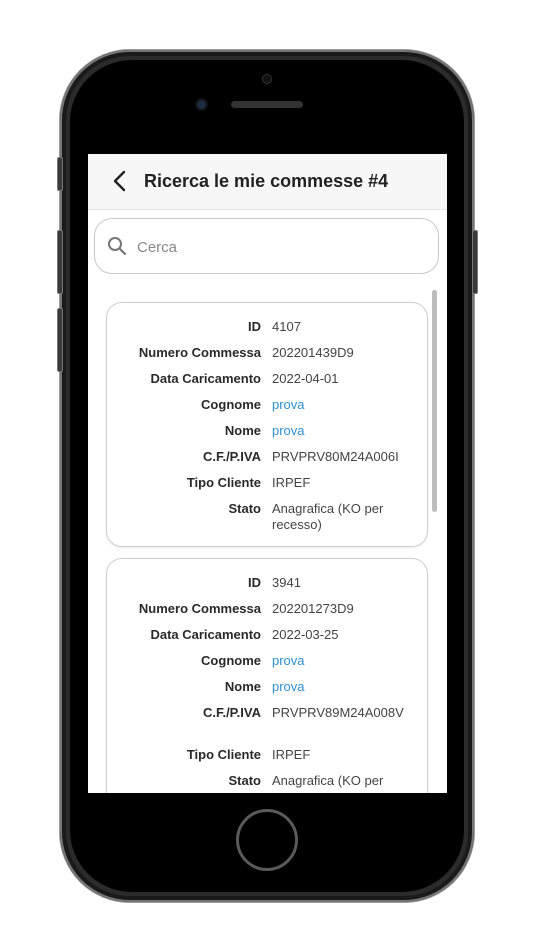 This screenshot has height=950, width=534. I want to click on field-value: PRVPRV89M24A008V, so click(338, 712).